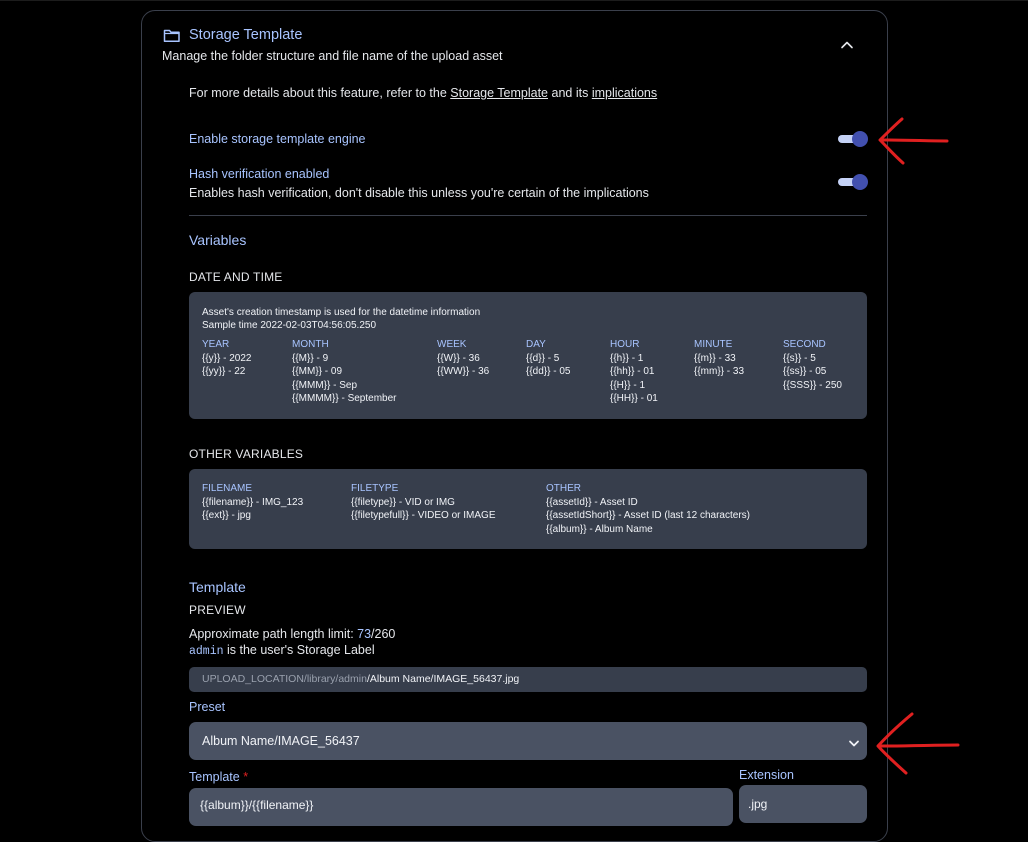 The height and width of the screenshot is (842, 1028). I want to click on extension-input: .jpg, so click(803, 804).